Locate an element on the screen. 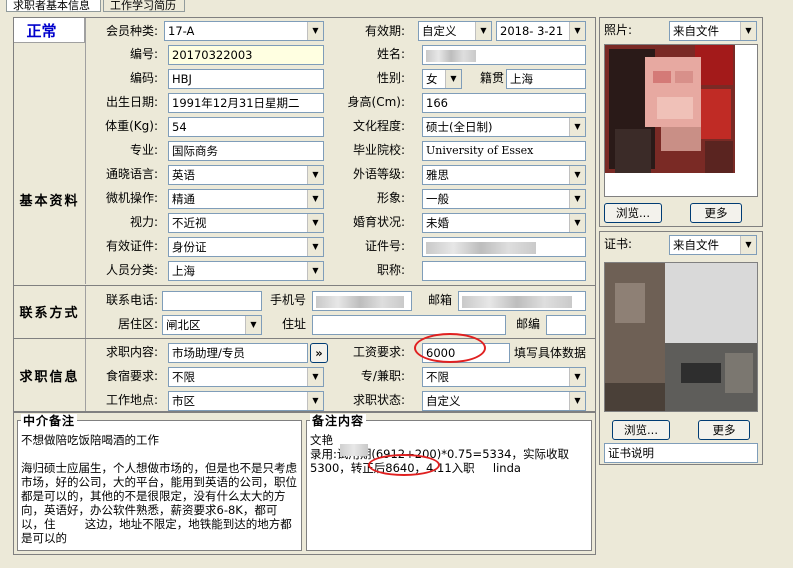 Image resolution: width=793 pixels, height=568 pixels. lodging-select: 不限 ▼ is located at coordinates (246, 377).